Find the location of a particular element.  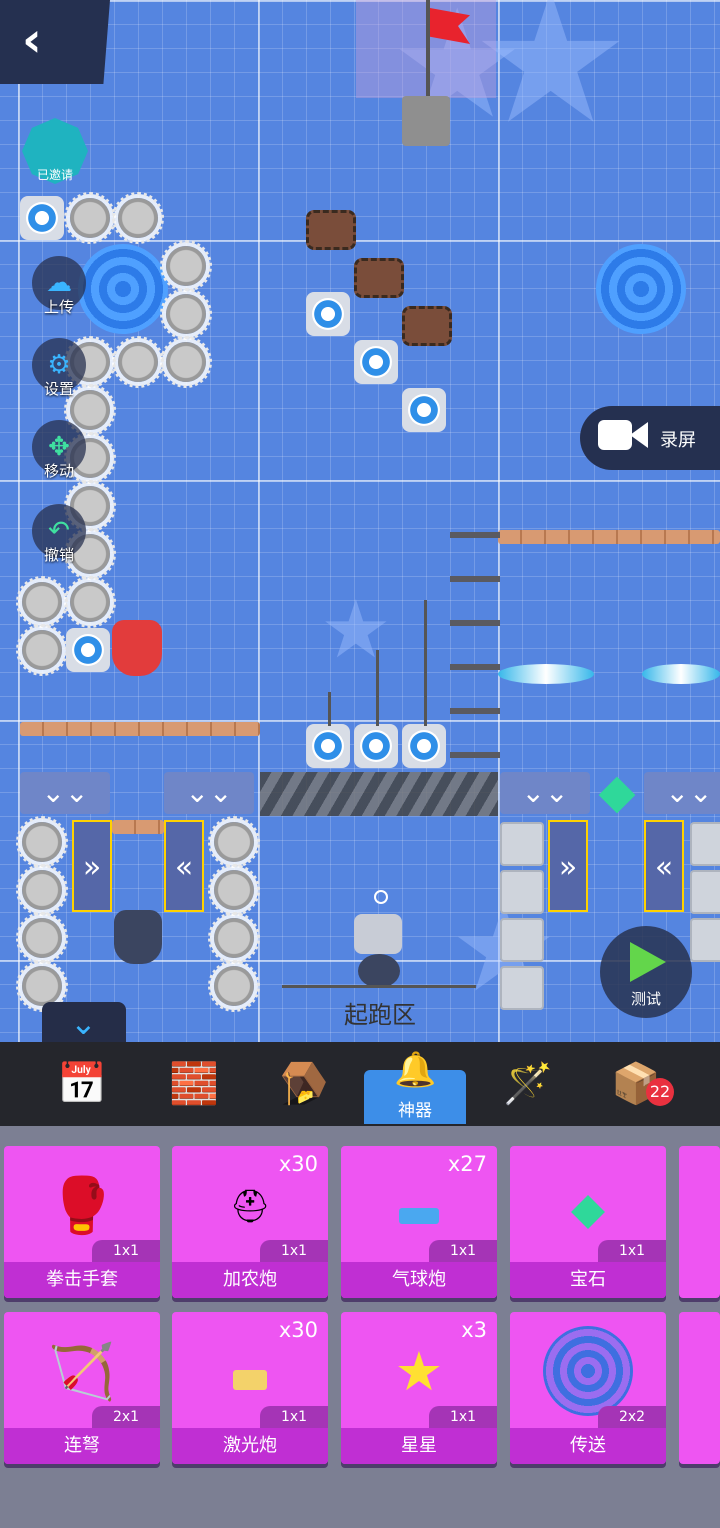

item-name: 激光炮 is located at coordinates (250, 1446).